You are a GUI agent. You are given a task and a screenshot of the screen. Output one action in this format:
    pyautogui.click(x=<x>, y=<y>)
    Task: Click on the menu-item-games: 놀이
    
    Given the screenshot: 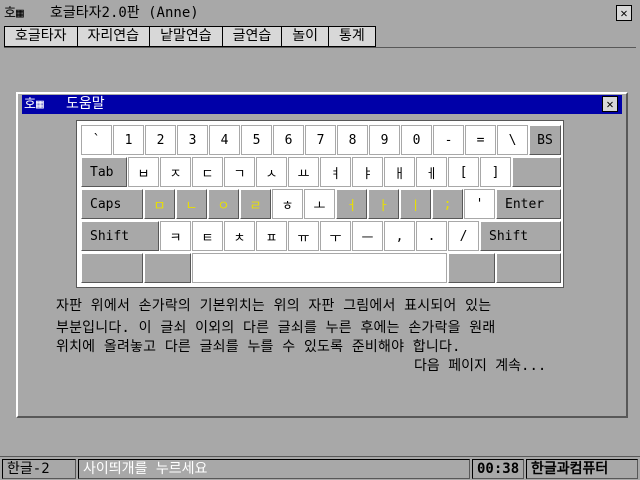 What is the action you would take?
    pyautogui.click(x=305, y=36)
    